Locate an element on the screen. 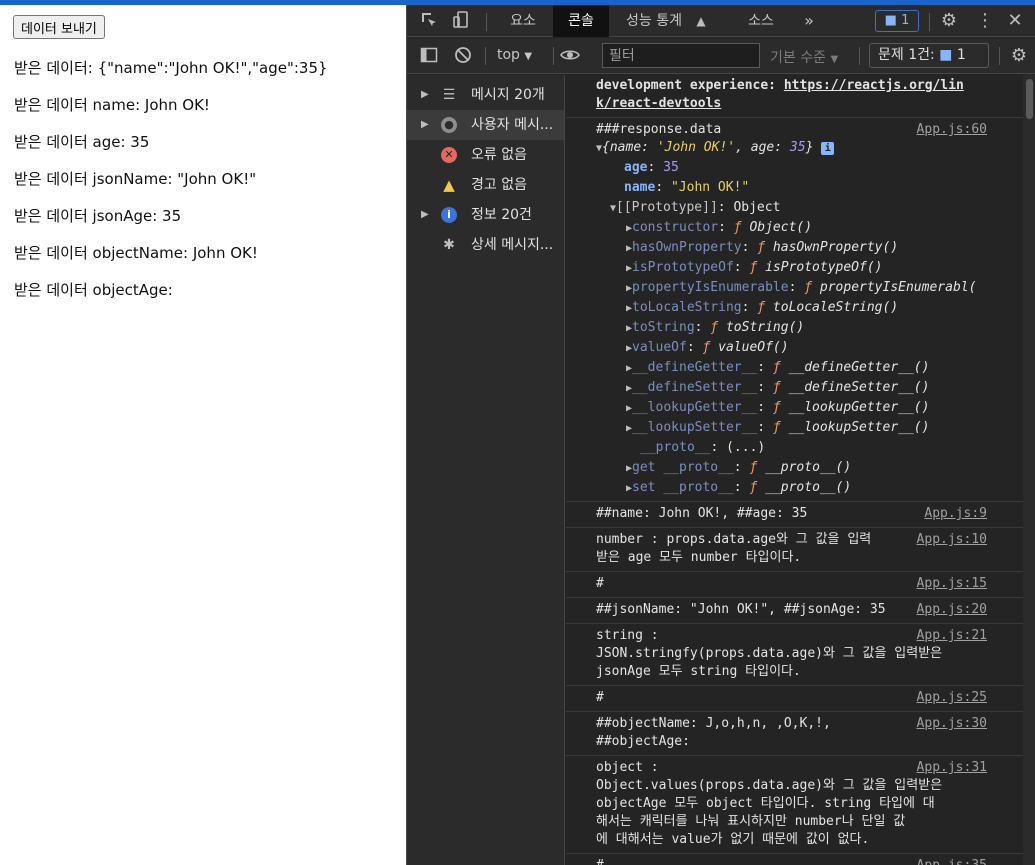 This screenshot has height=865, width=1035. prototype-row: ▼[[Prototype]]: Object is located at coordinates (695, 208).